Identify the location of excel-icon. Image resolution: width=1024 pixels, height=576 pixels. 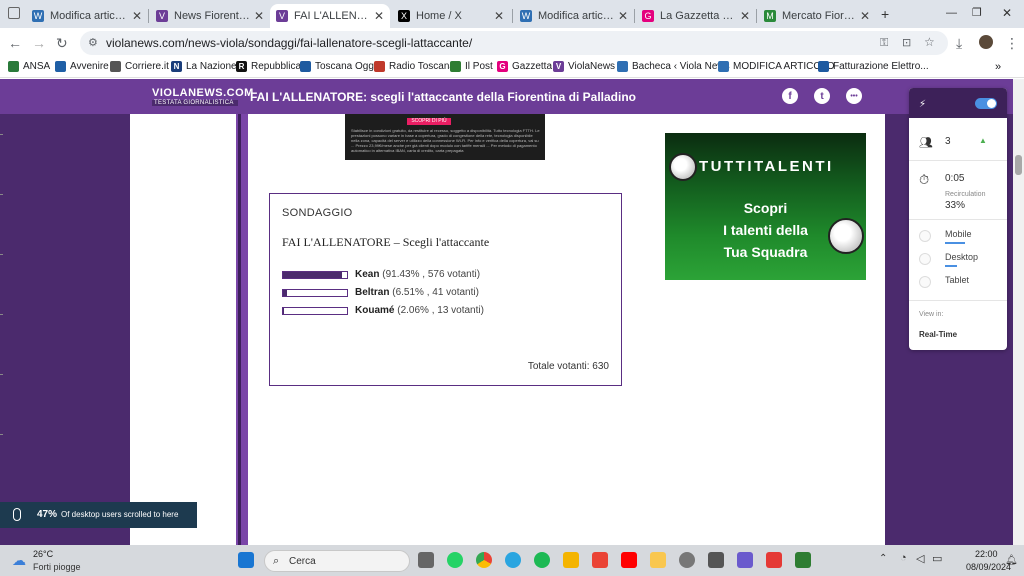
(803, 560).